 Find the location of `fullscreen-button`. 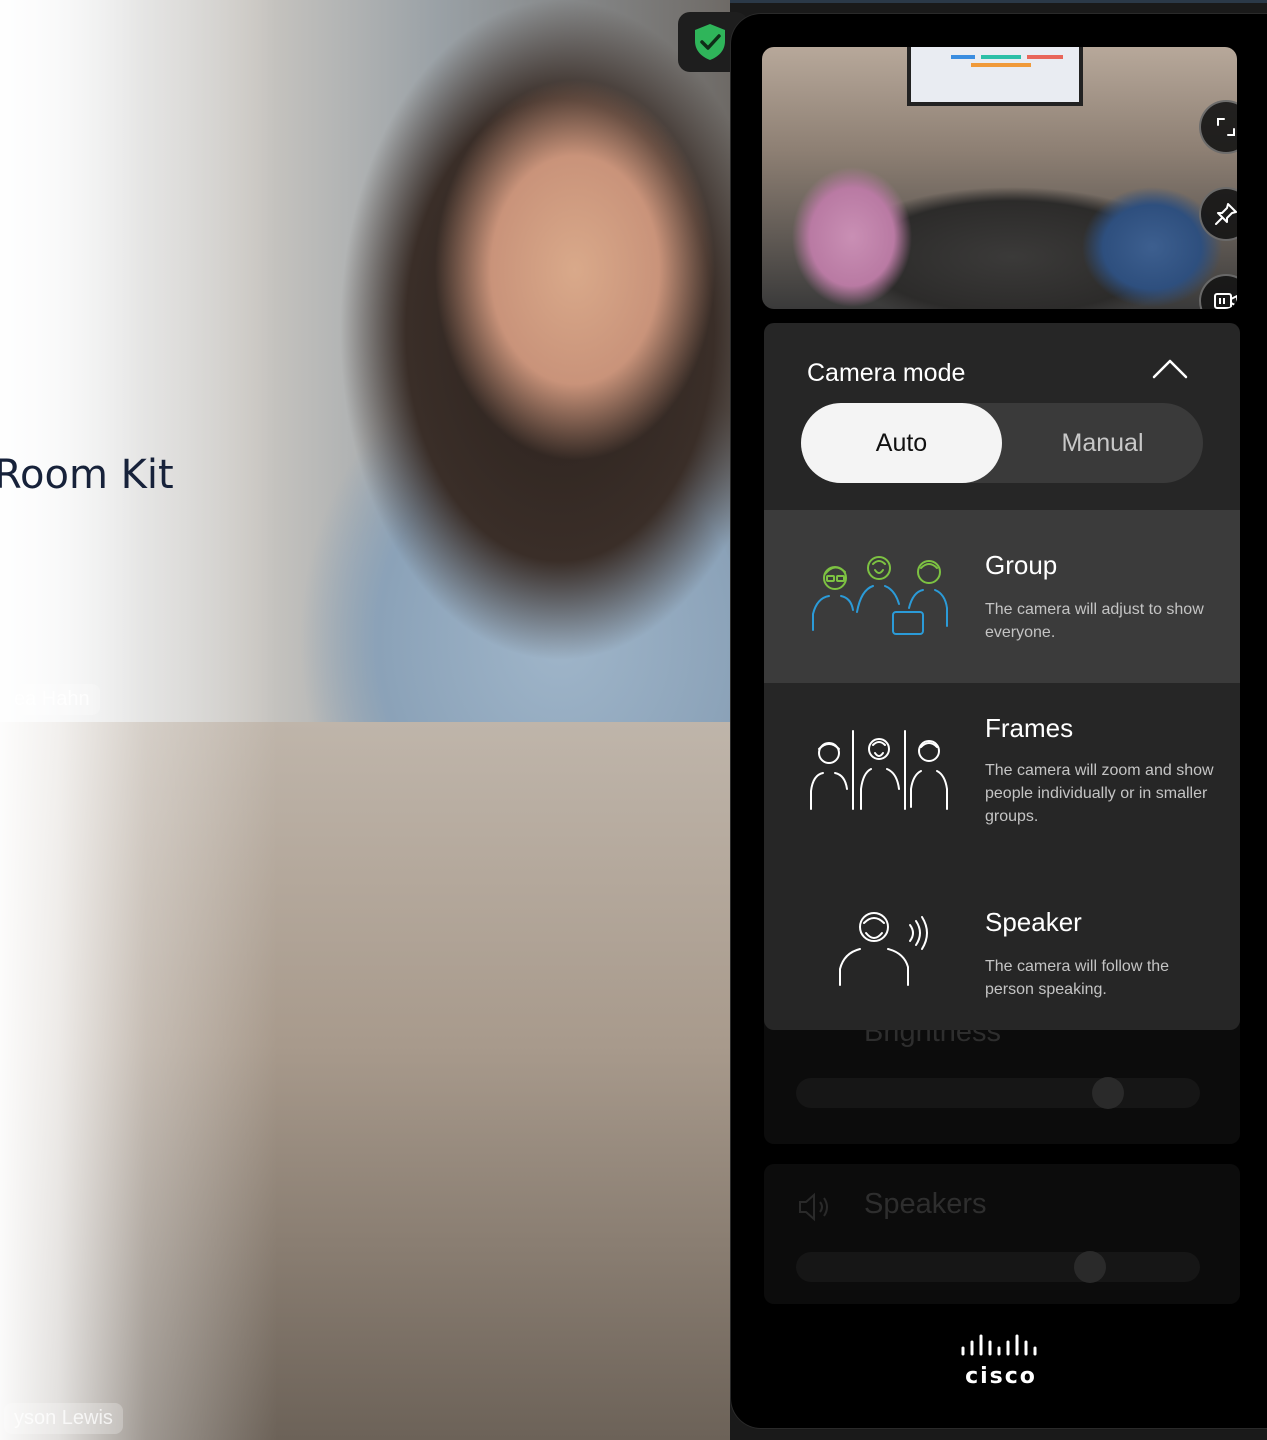

fullscreen-button is located at coordinates (1218, 127).